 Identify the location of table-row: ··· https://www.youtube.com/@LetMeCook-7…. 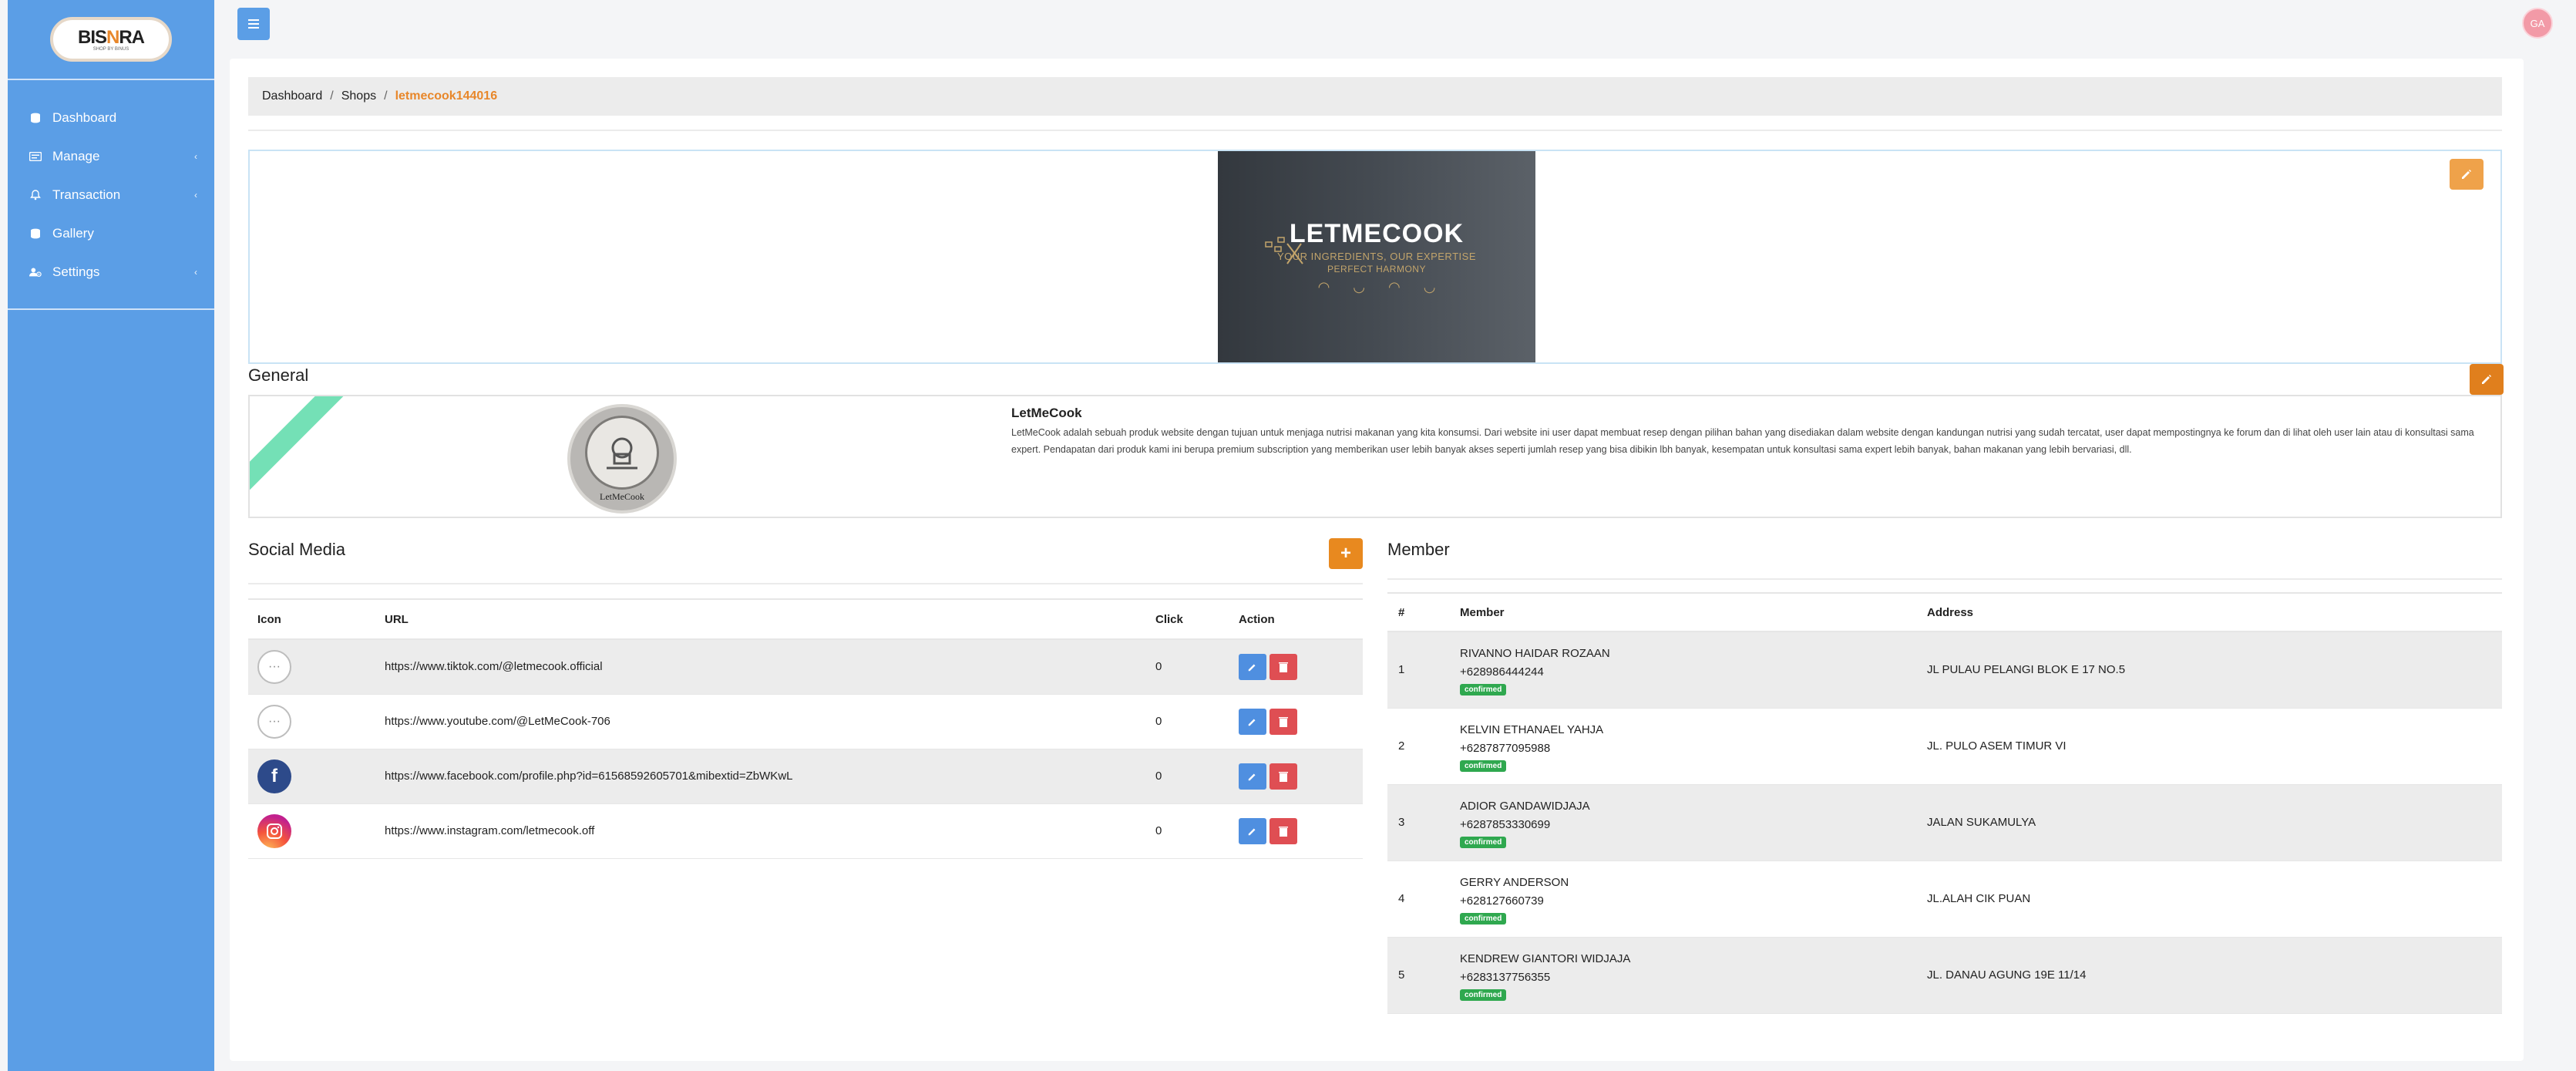
(805, 721).